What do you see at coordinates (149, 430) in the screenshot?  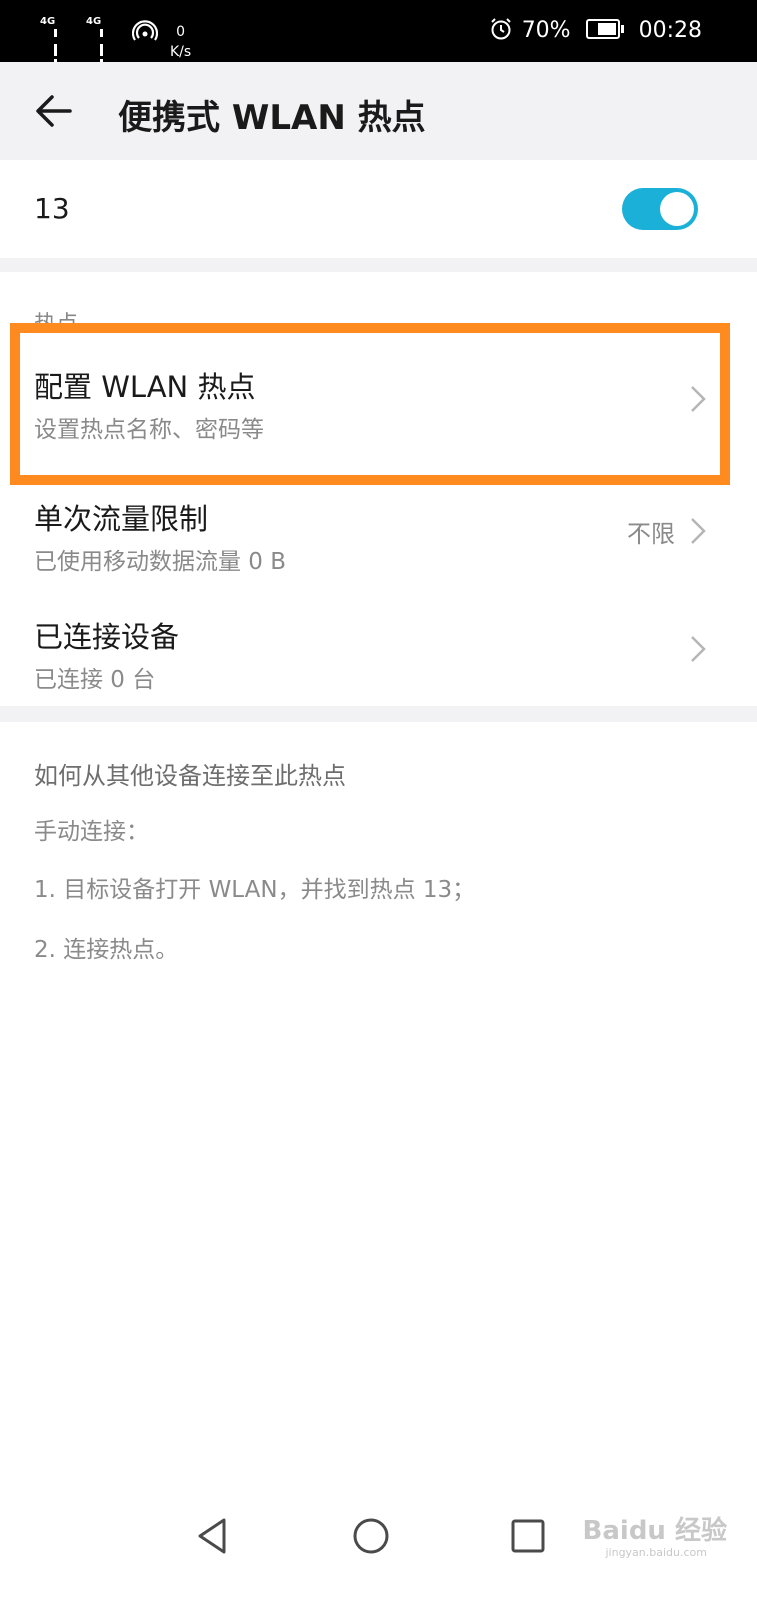 I see `list-item-subtitle: 设置热点名称、密码等` at bounding box center [149, 430].